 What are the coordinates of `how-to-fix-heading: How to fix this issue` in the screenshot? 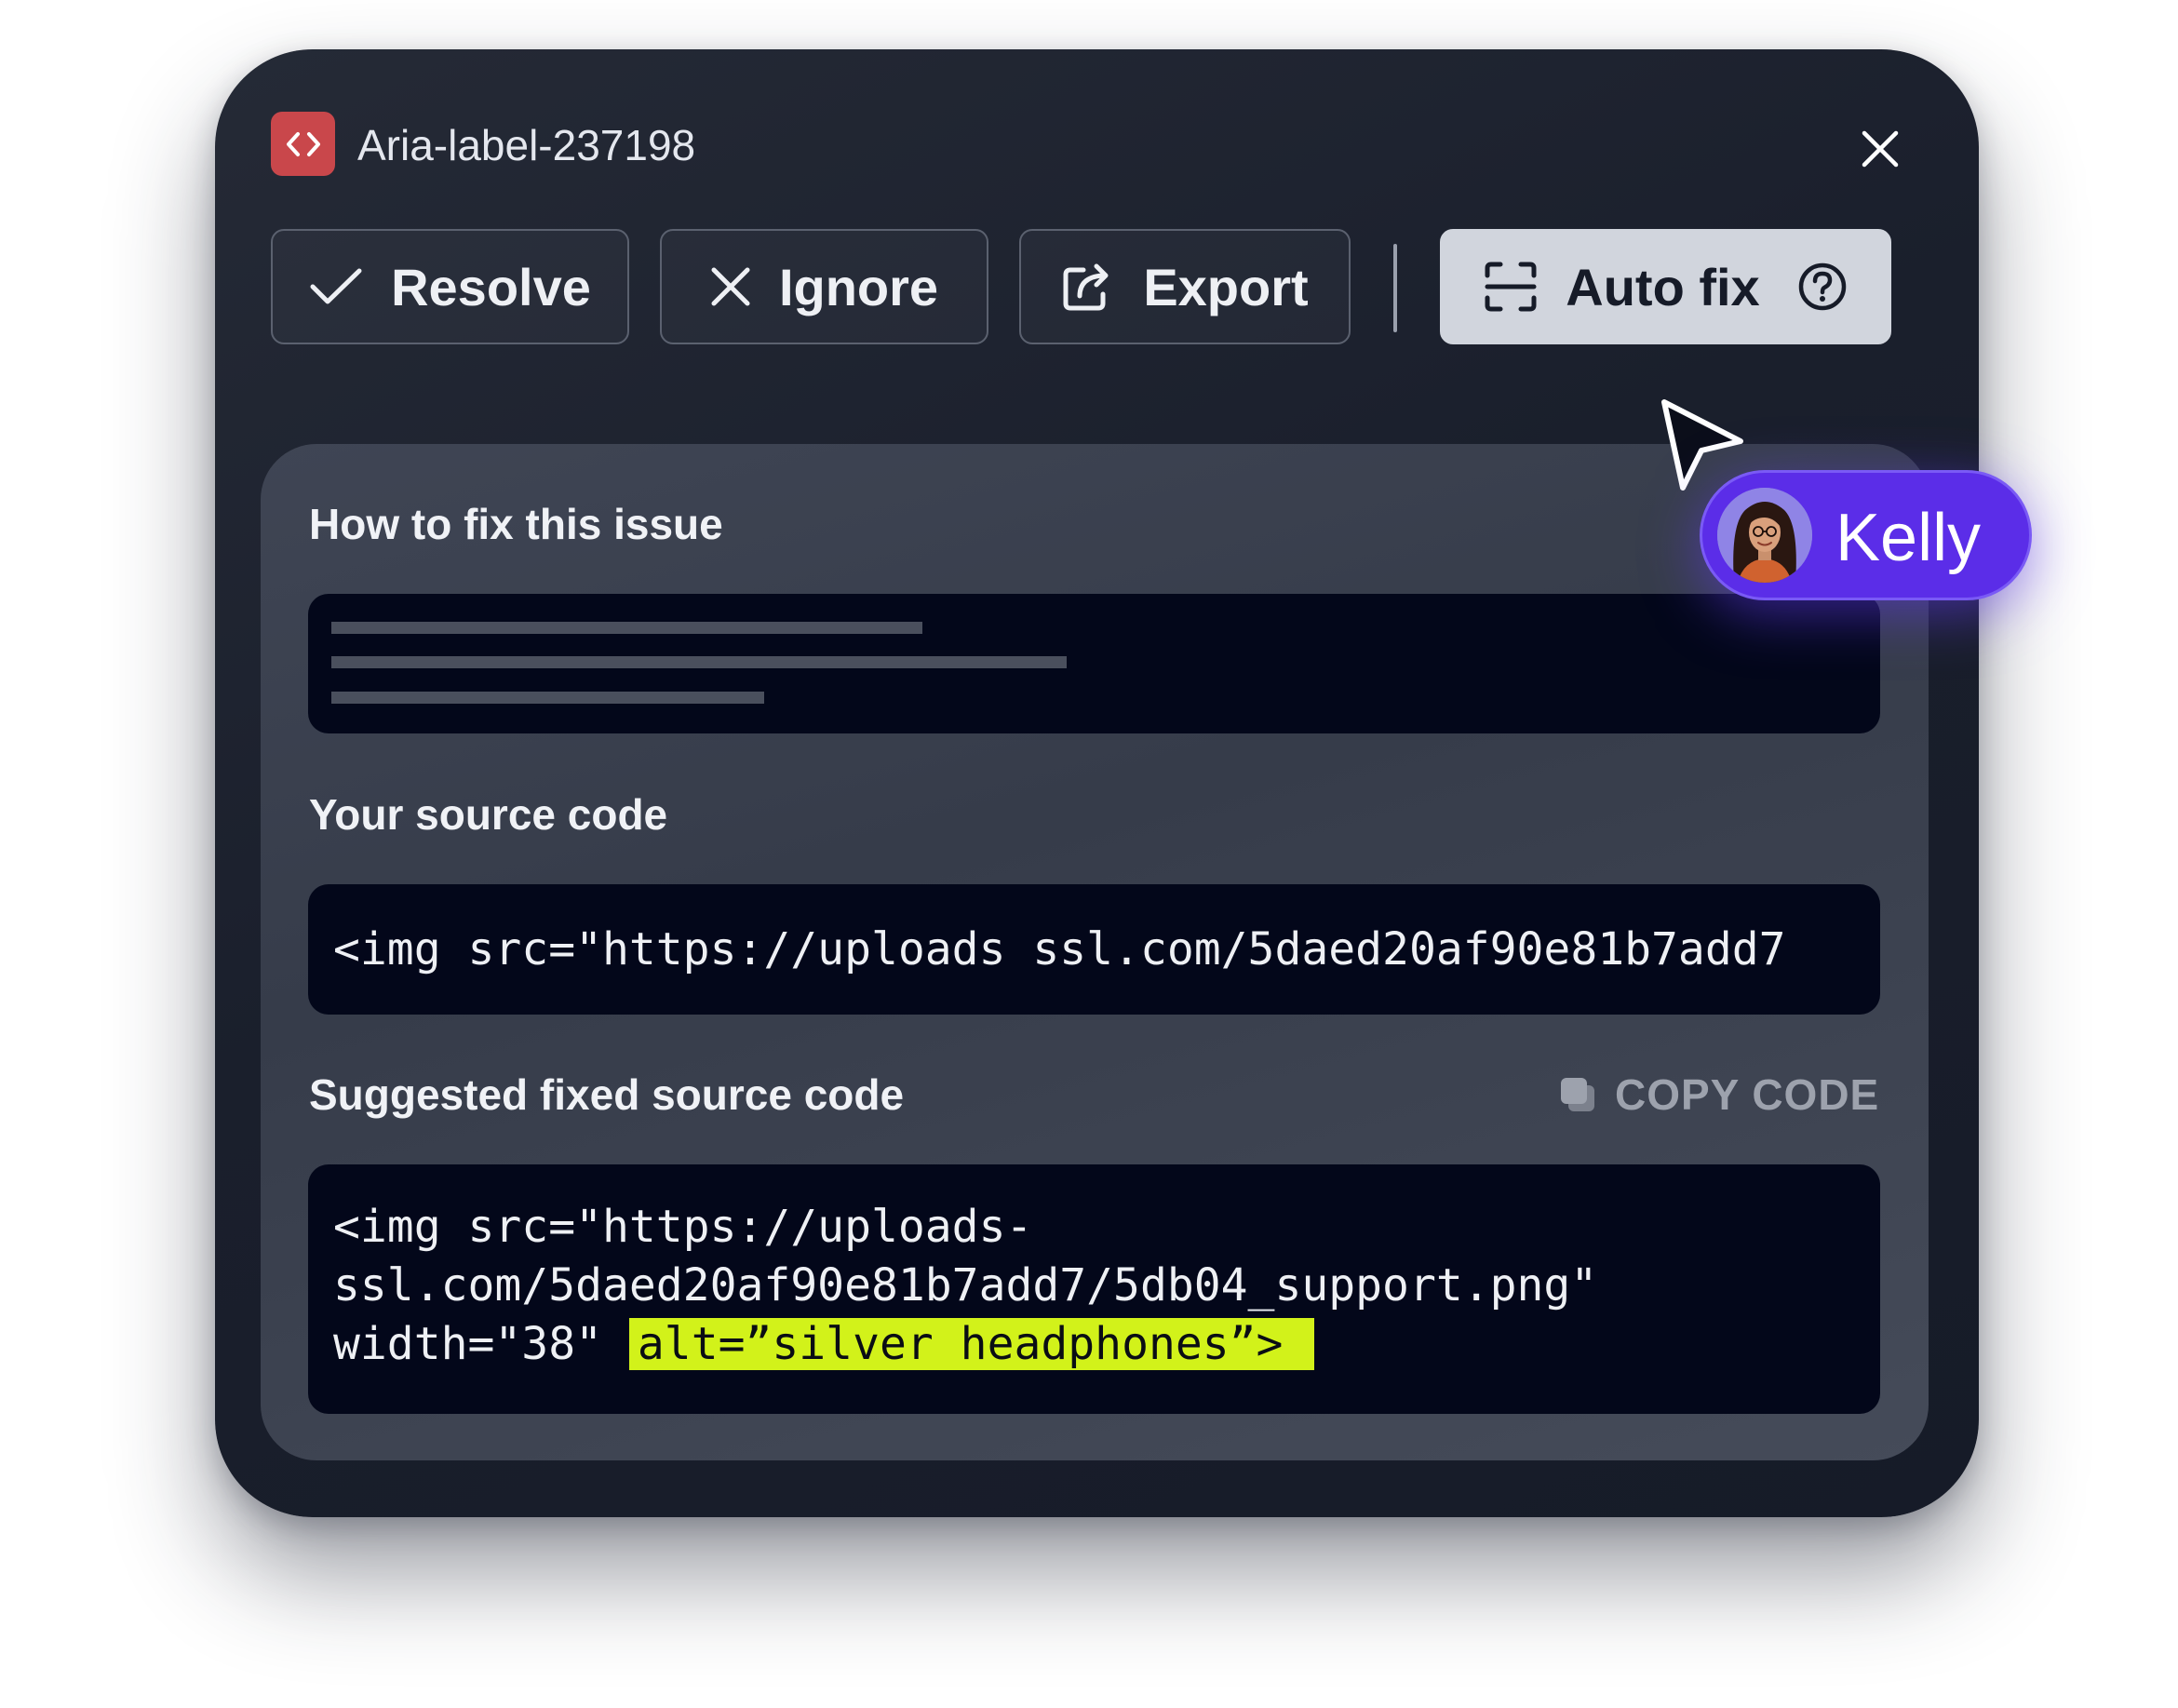 It's located at (516, 524).